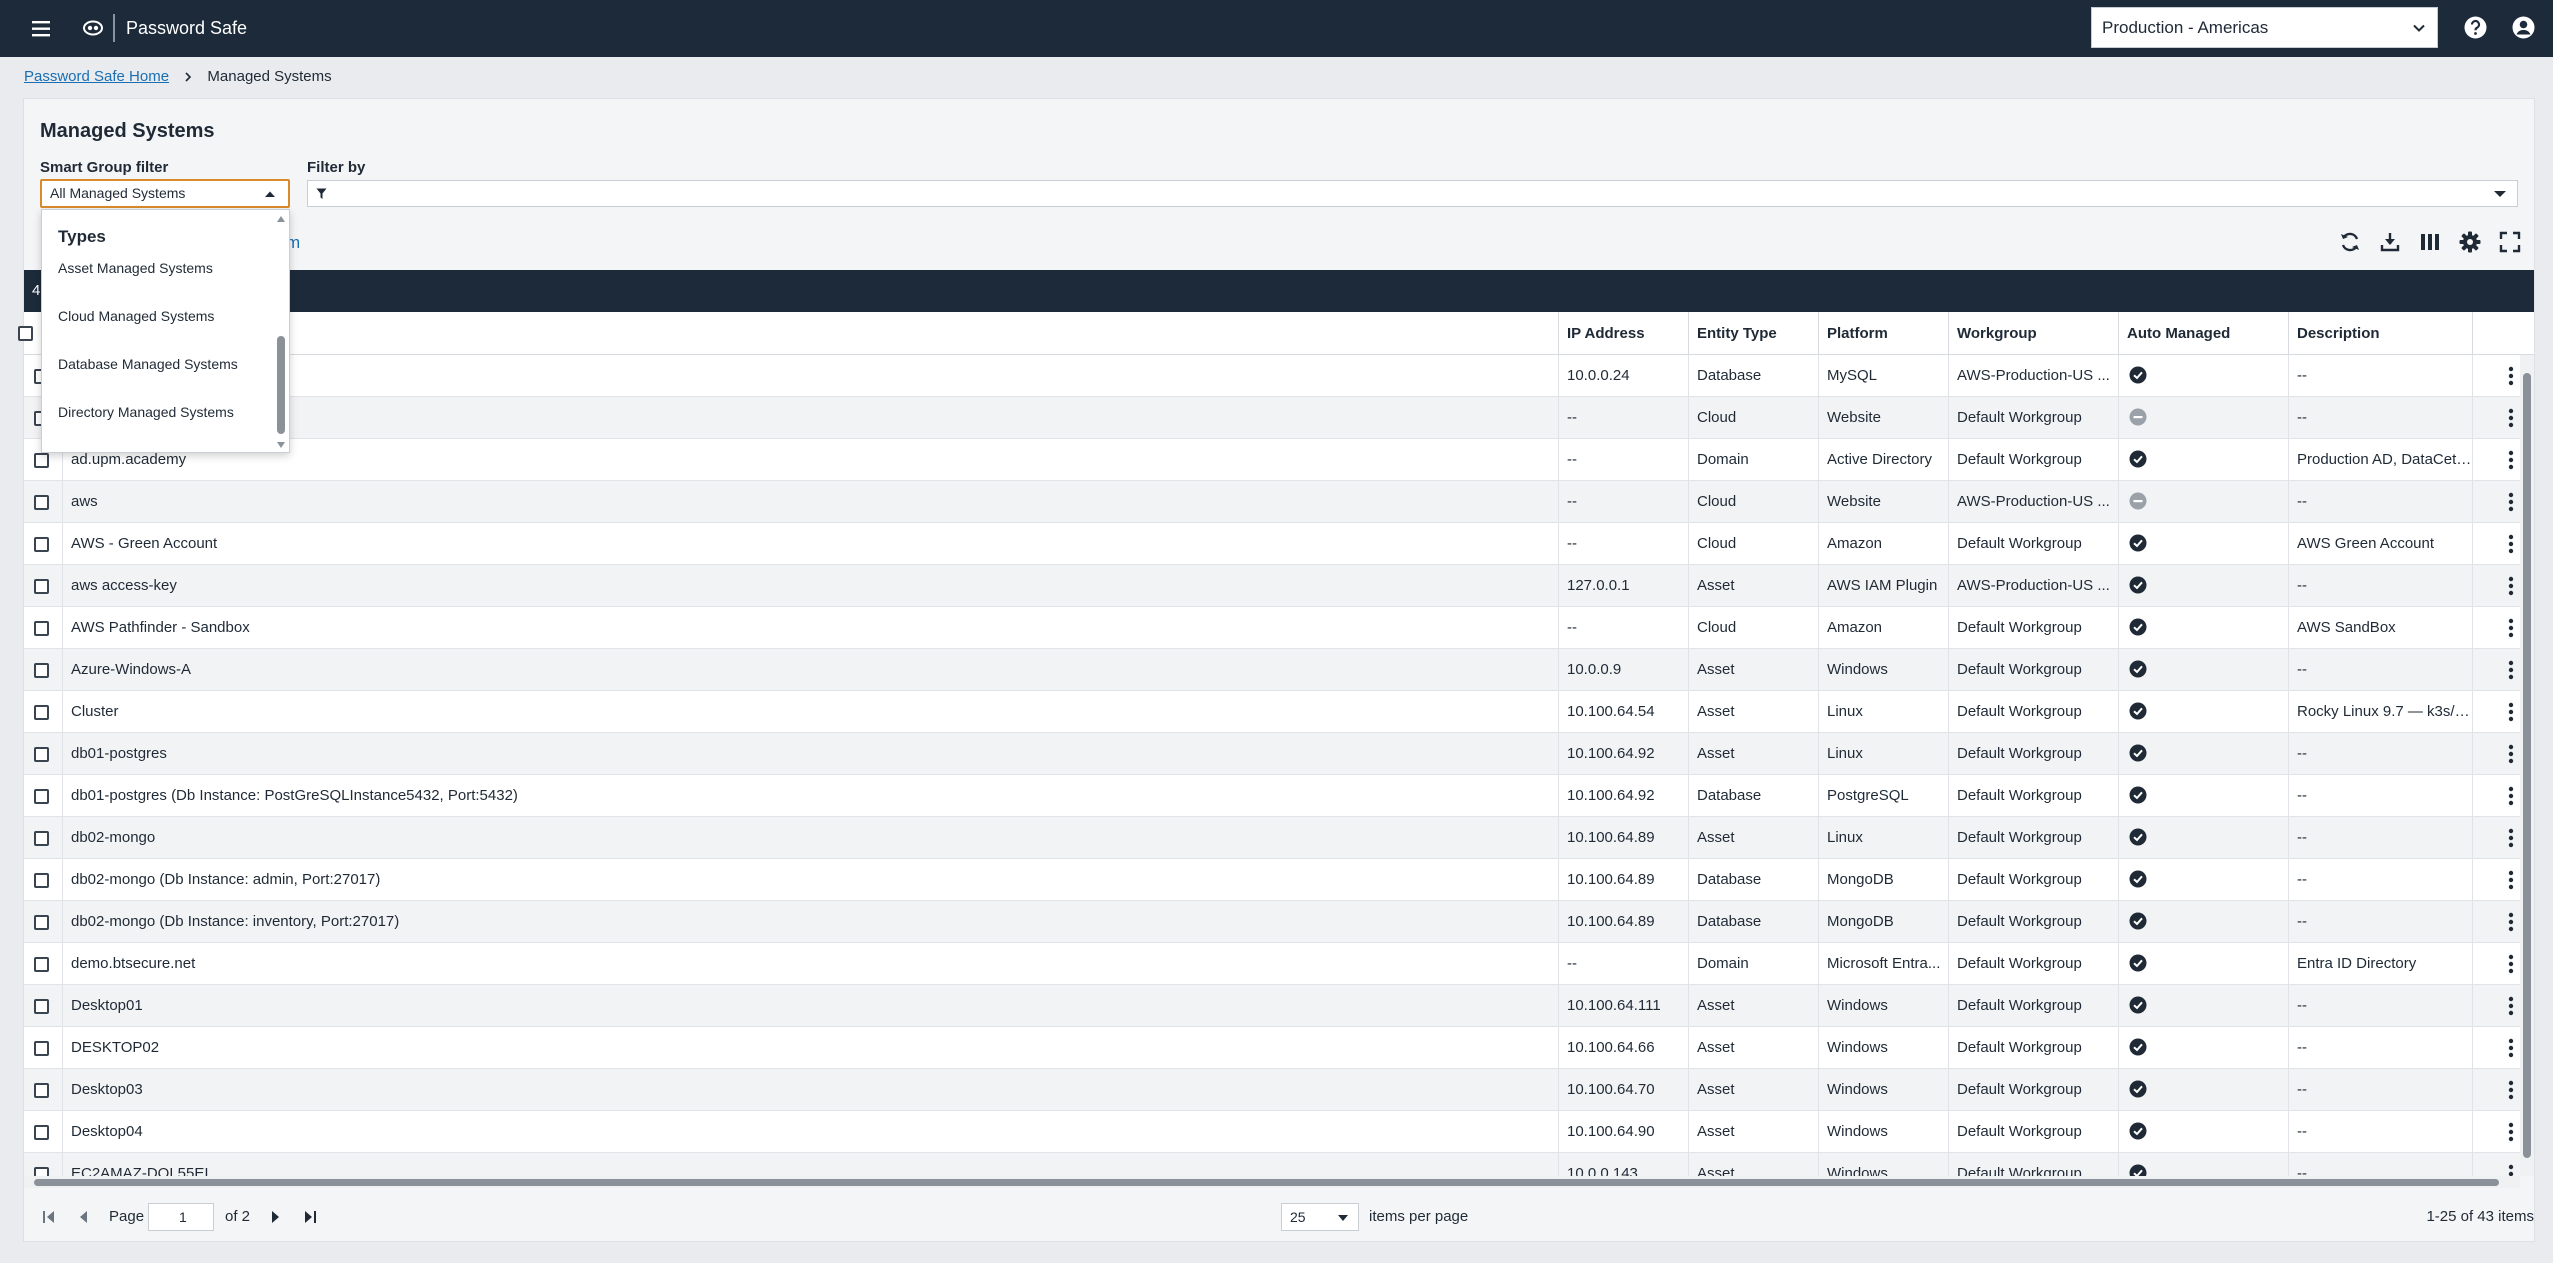  Describe the element at coordinates (2523, 27) in the screenshot. I see `user-account-icon` at that location.